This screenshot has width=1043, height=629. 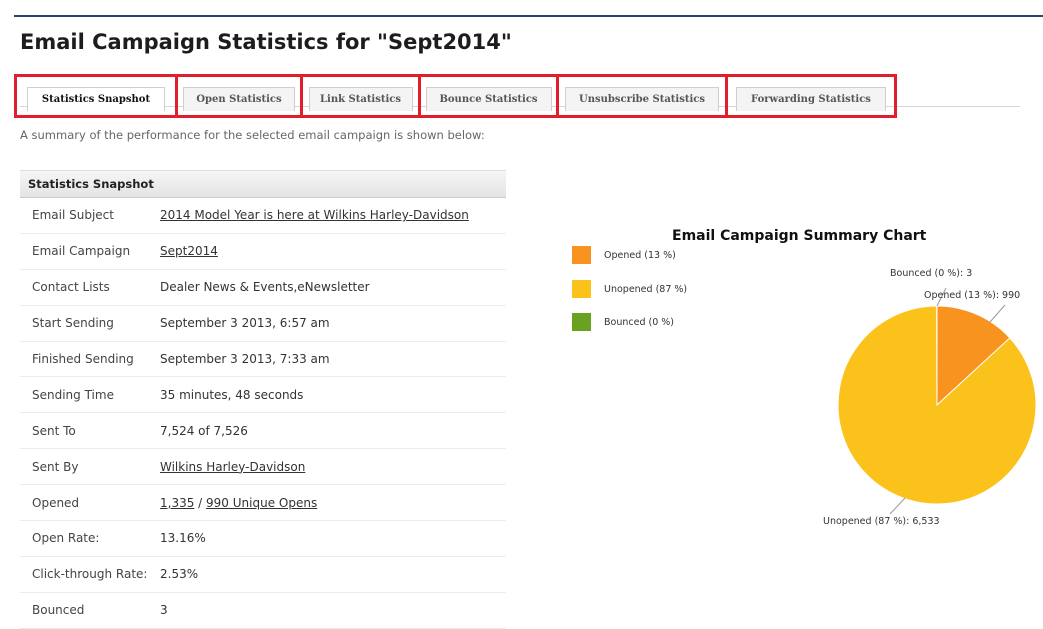 I want to click on row-label: Finished Sending, so click(x=90, y=359).